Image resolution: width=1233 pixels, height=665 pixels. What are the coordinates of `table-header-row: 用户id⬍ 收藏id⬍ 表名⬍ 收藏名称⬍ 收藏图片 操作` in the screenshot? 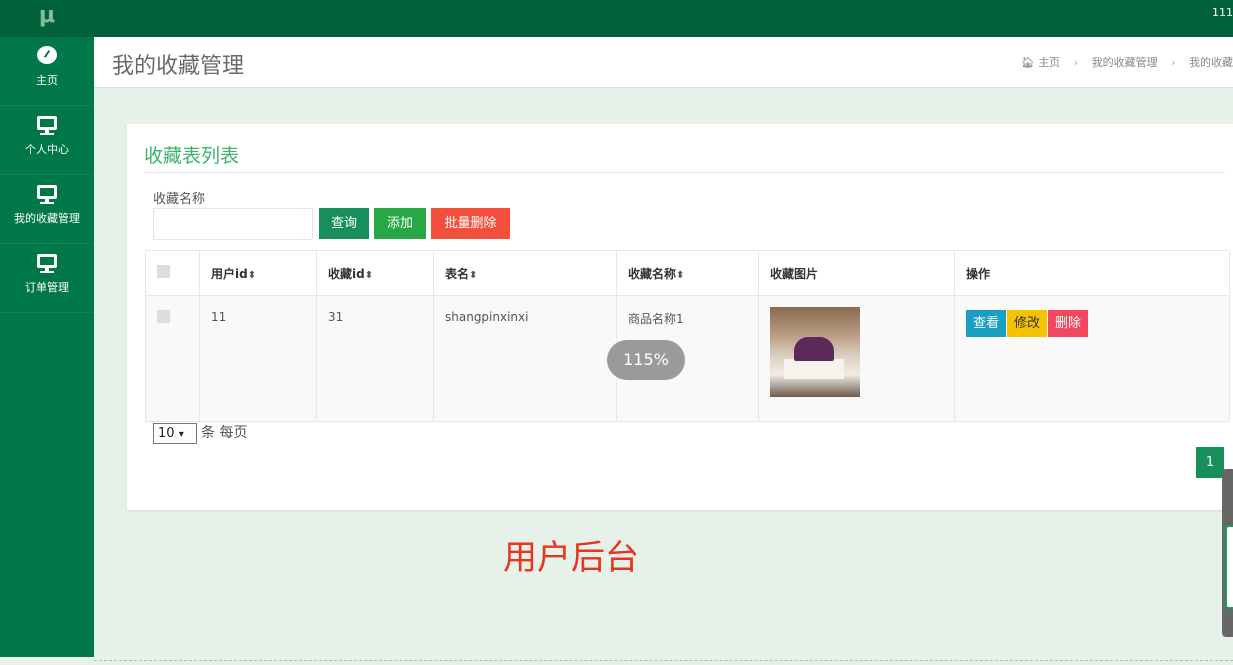 It's located at (687, 273).